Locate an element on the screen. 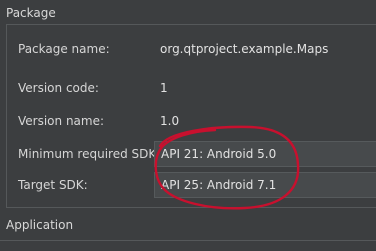 The image size is (376, 251). min-sdk-combobox: API 21: Android 5.0 is located at coordinates (265, 154).